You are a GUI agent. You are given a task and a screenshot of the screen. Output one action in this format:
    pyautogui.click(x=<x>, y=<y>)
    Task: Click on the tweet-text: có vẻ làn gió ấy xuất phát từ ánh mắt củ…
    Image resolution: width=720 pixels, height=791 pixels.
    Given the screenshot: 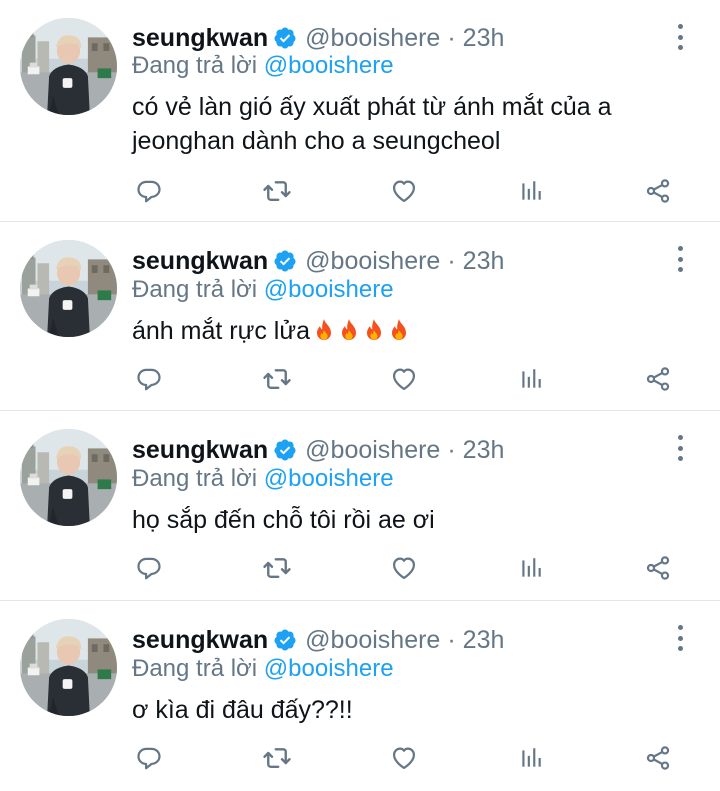 What is the action you would take?
    pyautogui.click(x=372, y=124)
    